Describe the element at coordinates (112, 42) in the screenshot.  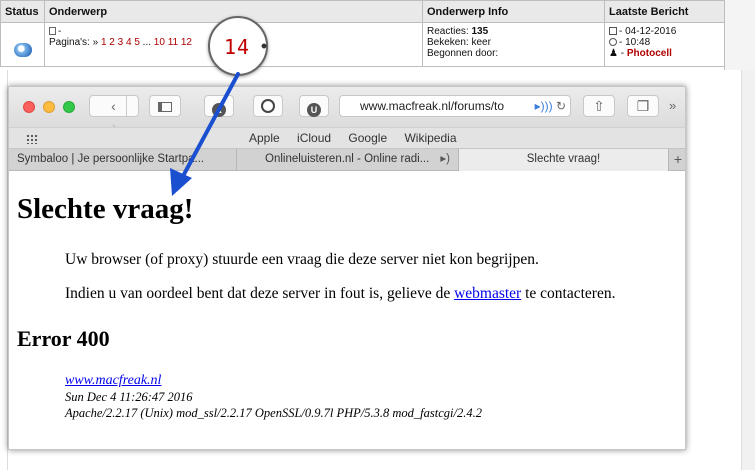
I see `page-link-2: 2` at that location.